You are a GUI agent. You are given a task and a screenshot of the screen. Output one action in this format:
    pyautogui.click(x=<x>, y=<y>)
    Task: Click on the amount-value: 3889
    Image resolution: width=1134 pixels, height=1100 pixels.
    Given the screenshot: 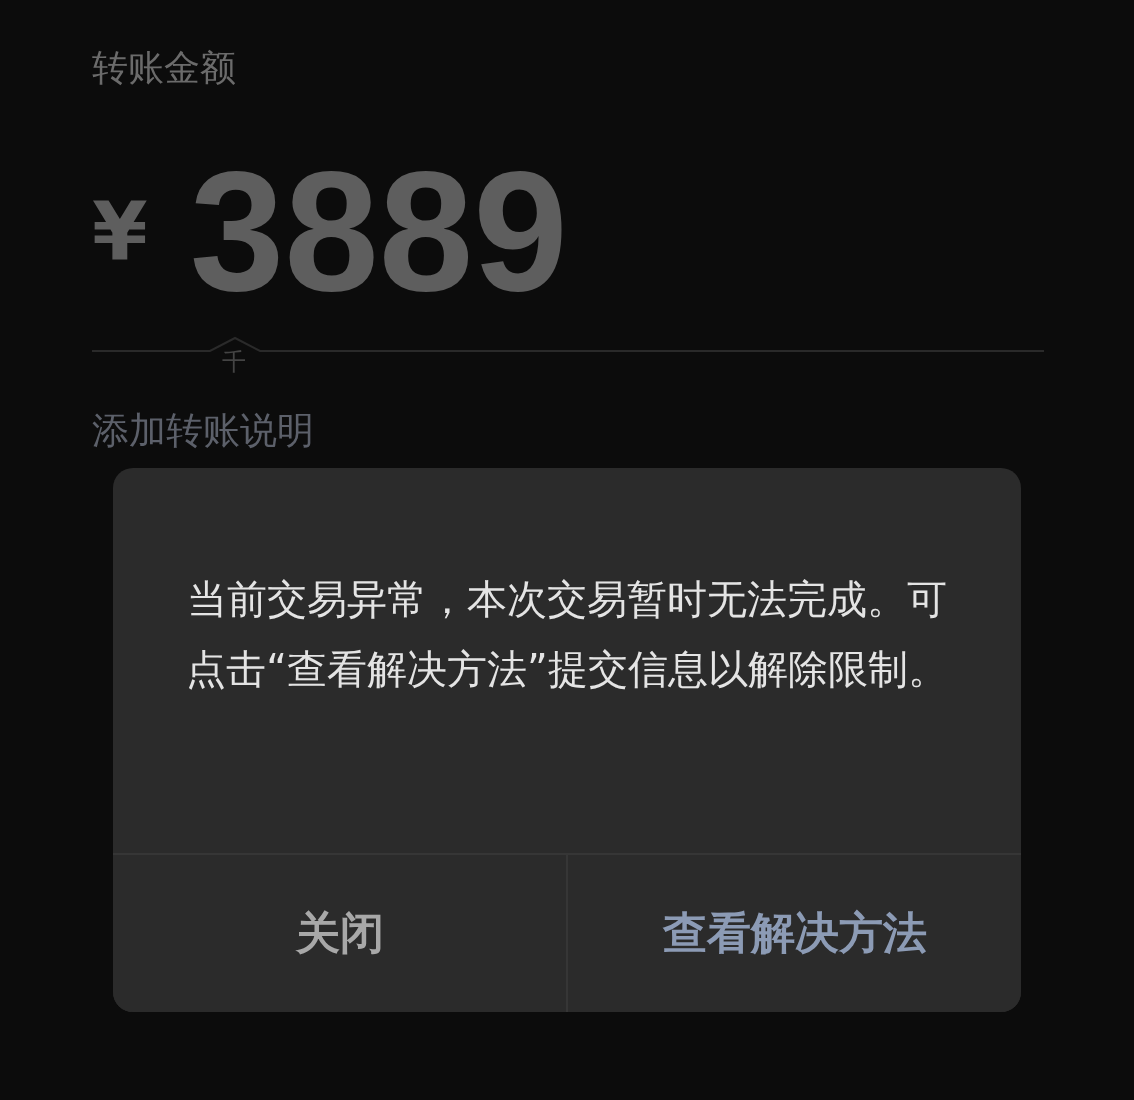 What is the action you would take?
    pyautogui.click(x=378, y=231)
    